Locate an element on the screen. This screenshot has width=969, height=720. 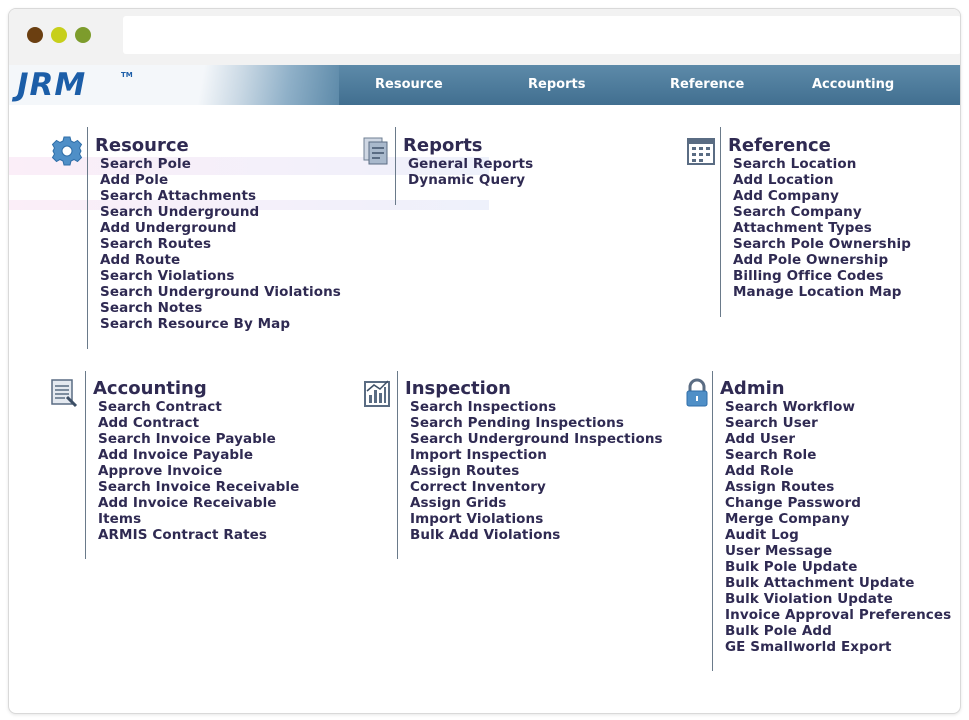
link-search-user: Search User is located at coordinates (838, 423).